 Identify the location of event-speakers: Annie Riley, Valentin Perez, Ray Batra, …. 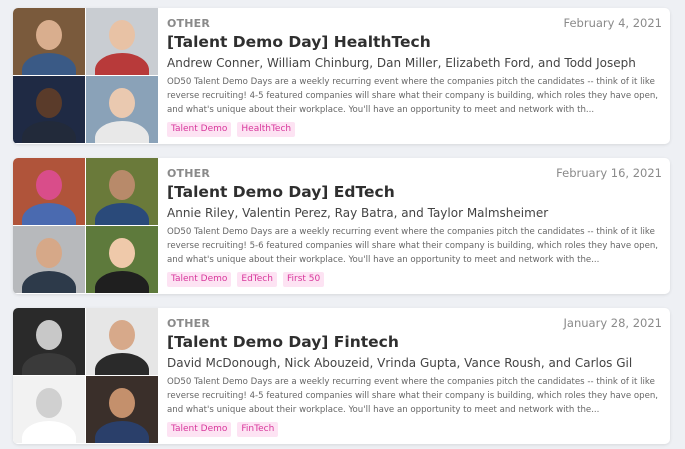
(358, 213).